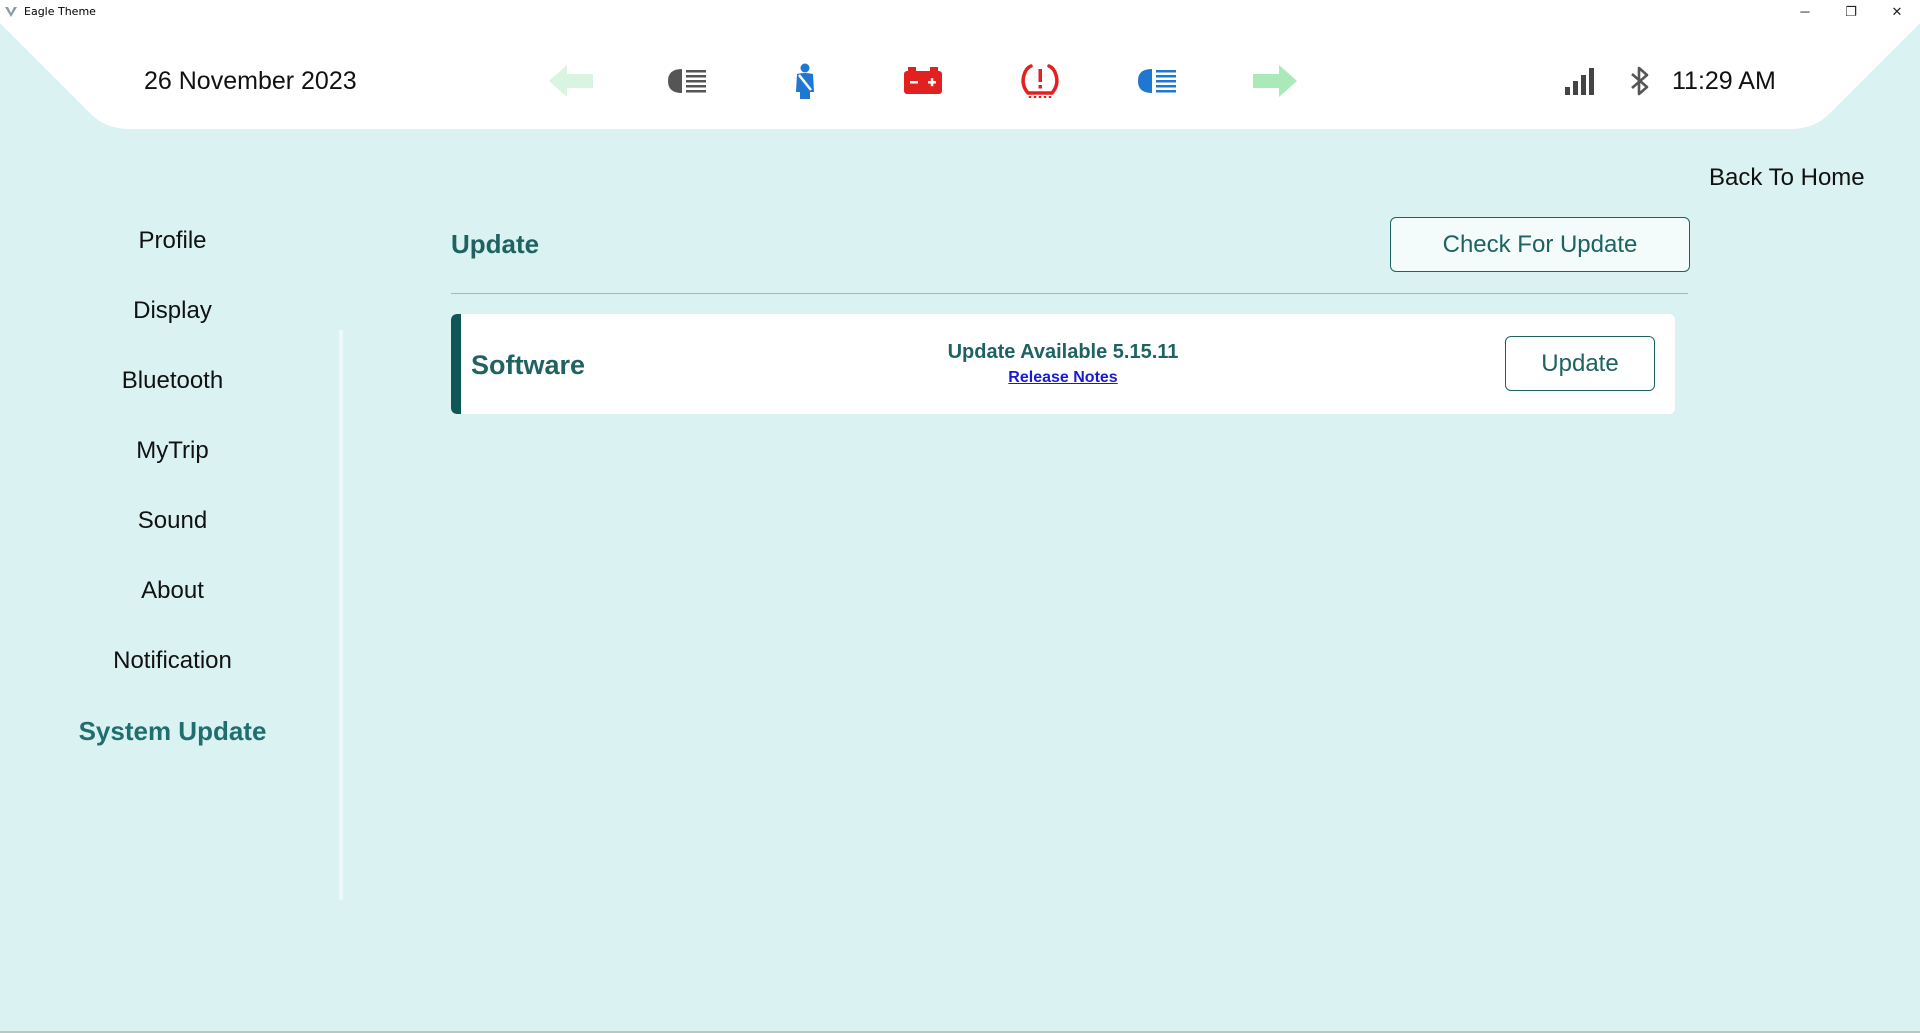 Image resolution: width=1920 pixels, height=1033 pixels. What do you see at coordinates (960, 76) in the screenshot?
I see `status-bar: 26 November 2023 11:29 AM` at bounding box center [960, 76].